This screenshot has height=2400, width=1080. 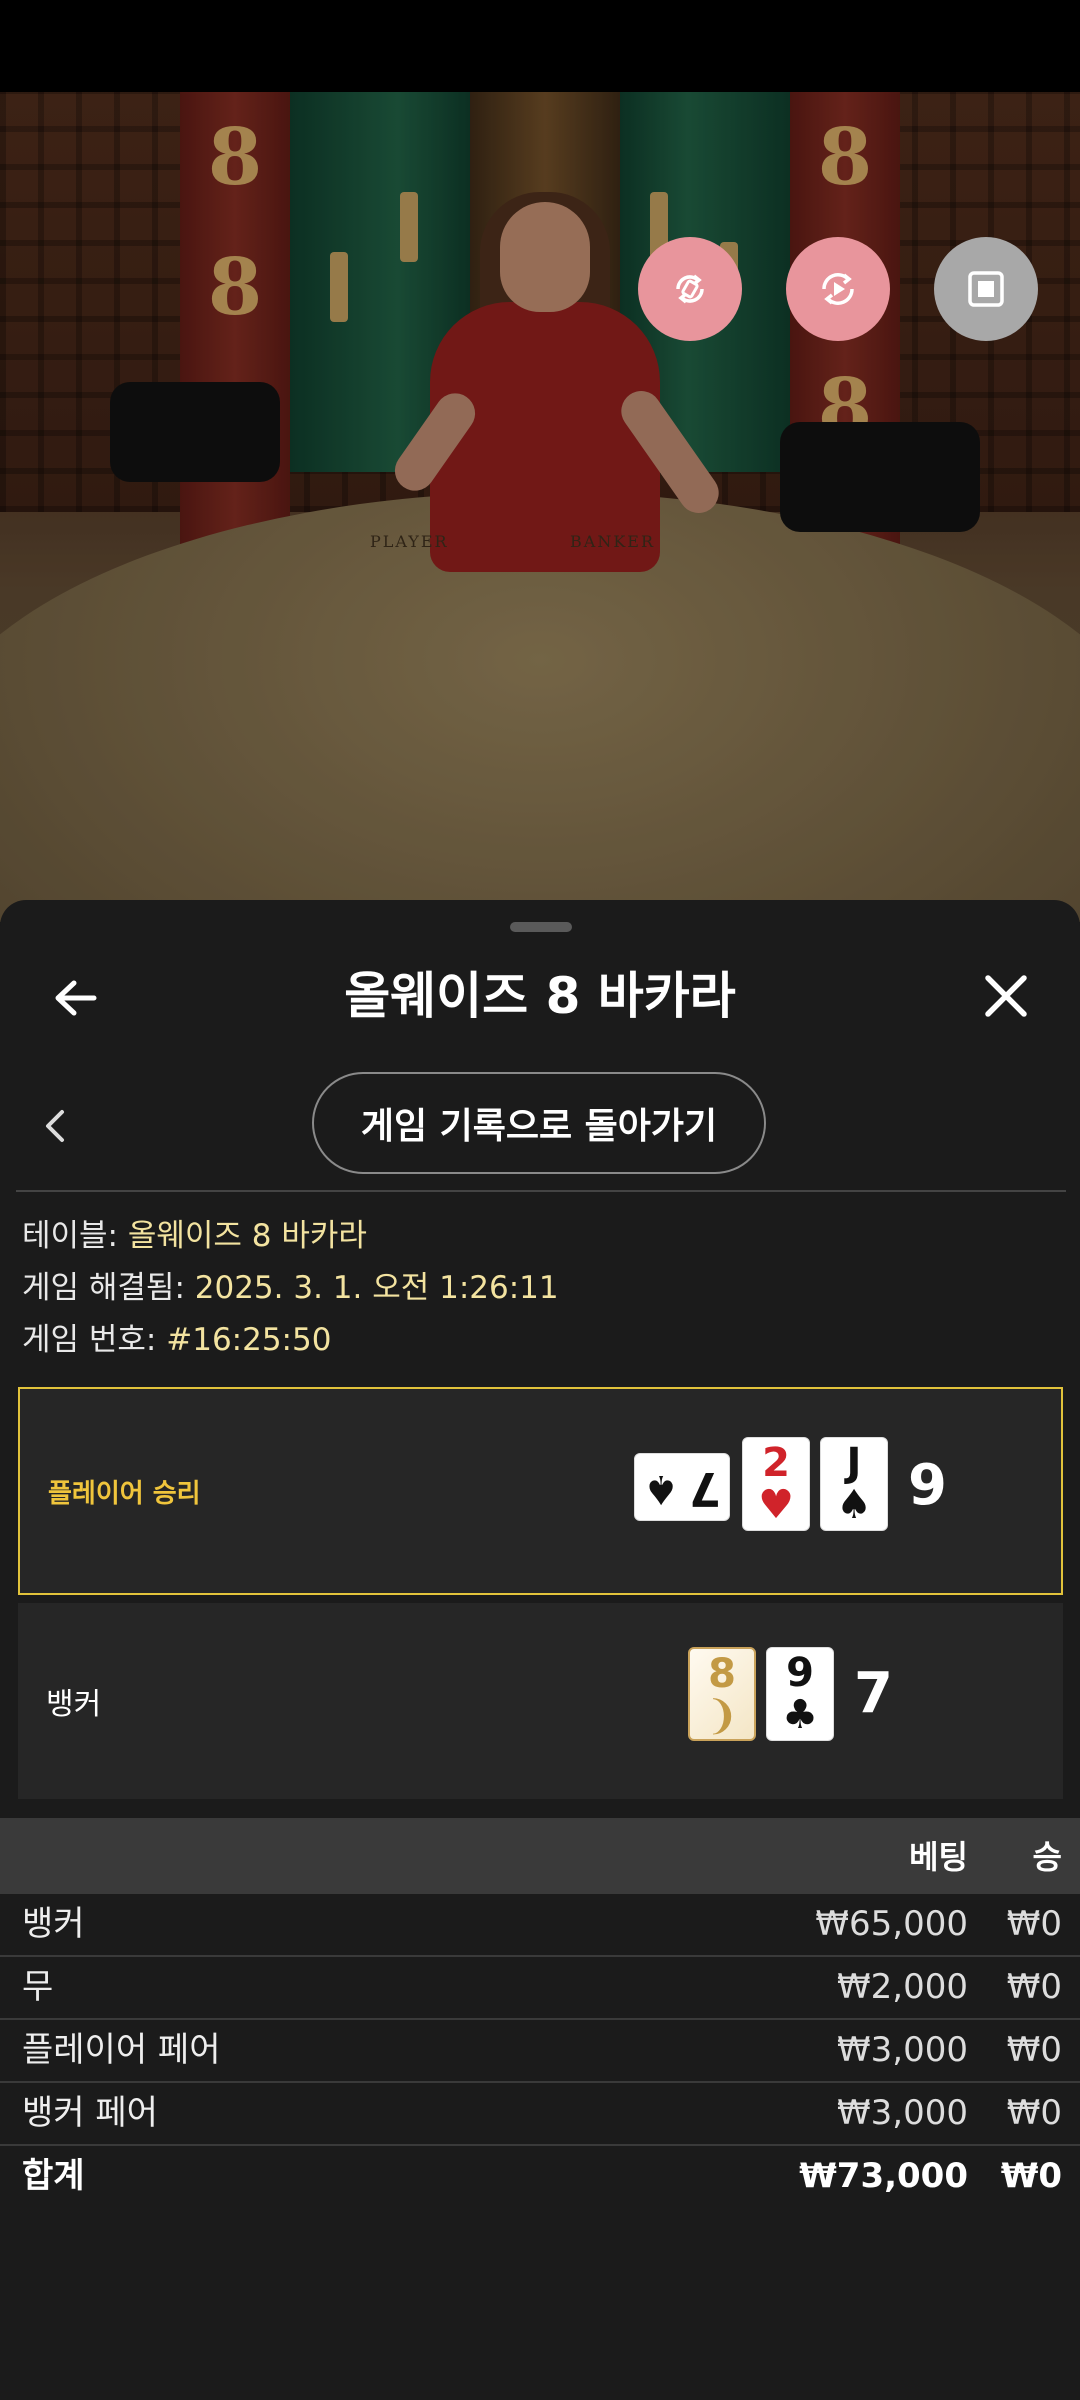 I want to click on replay-icon, so click(x=838, y=289).